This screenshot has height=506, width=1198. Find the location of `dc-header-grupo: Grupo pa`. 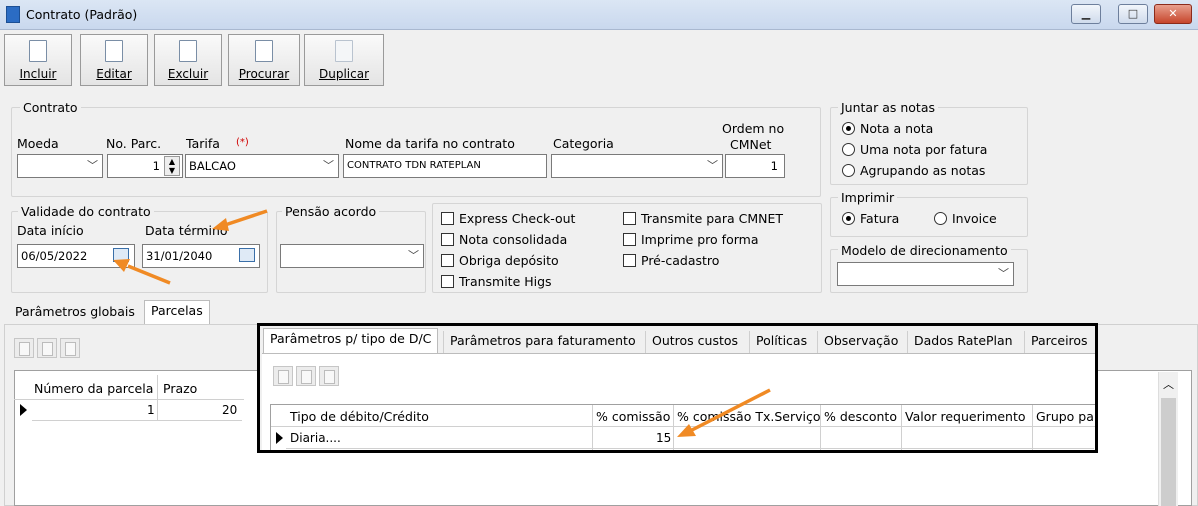

dc-header-grupo: Grupo pa is located at coordinates (1065, 416).